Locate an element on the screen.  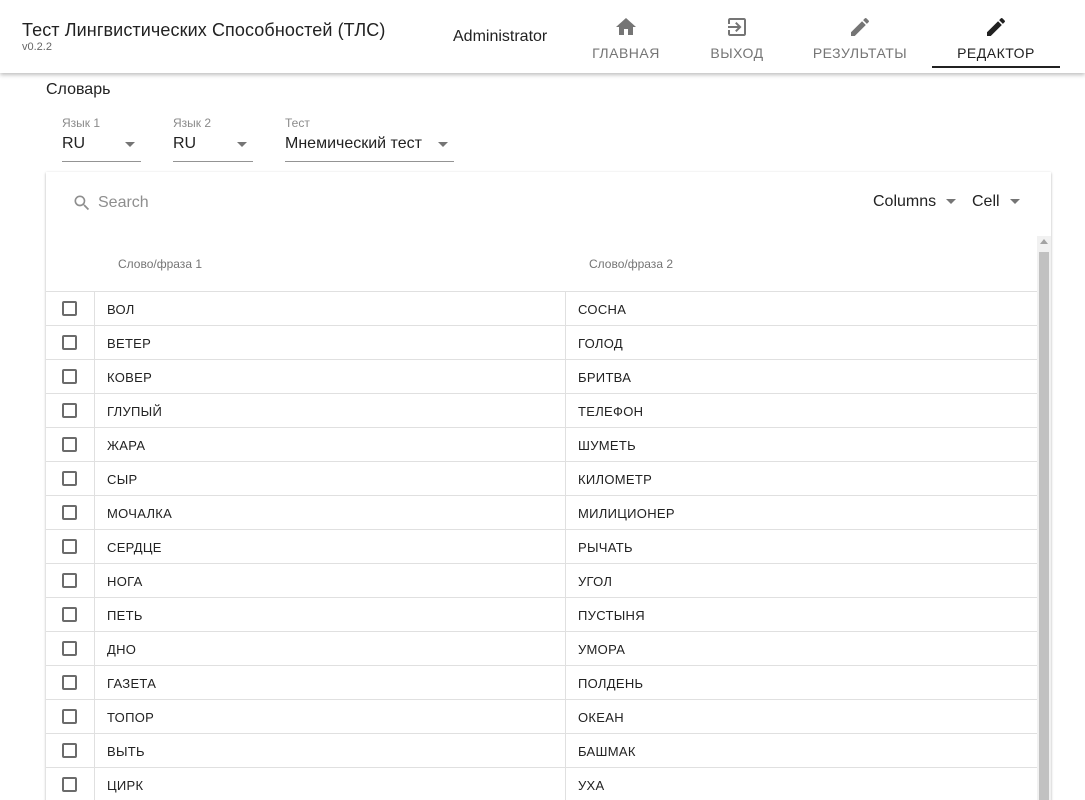
app-version: v0.2.2 is located at coordinates (37, 47).